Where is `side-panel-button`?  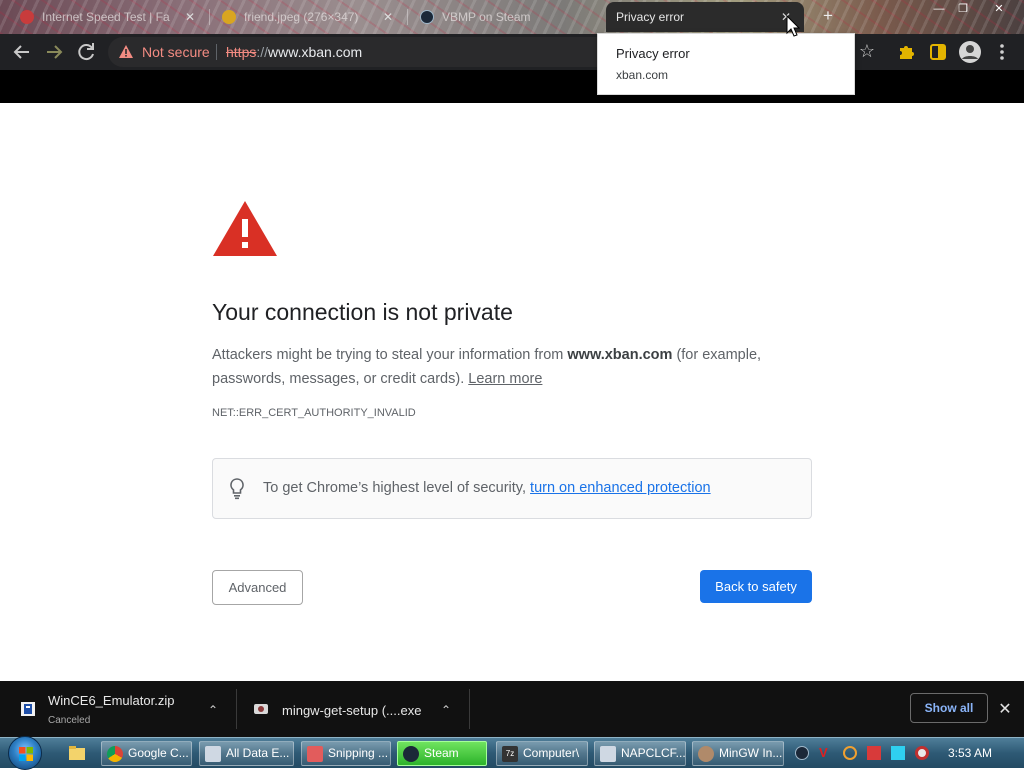
side-panel-button is located at coordinates (938, 52).